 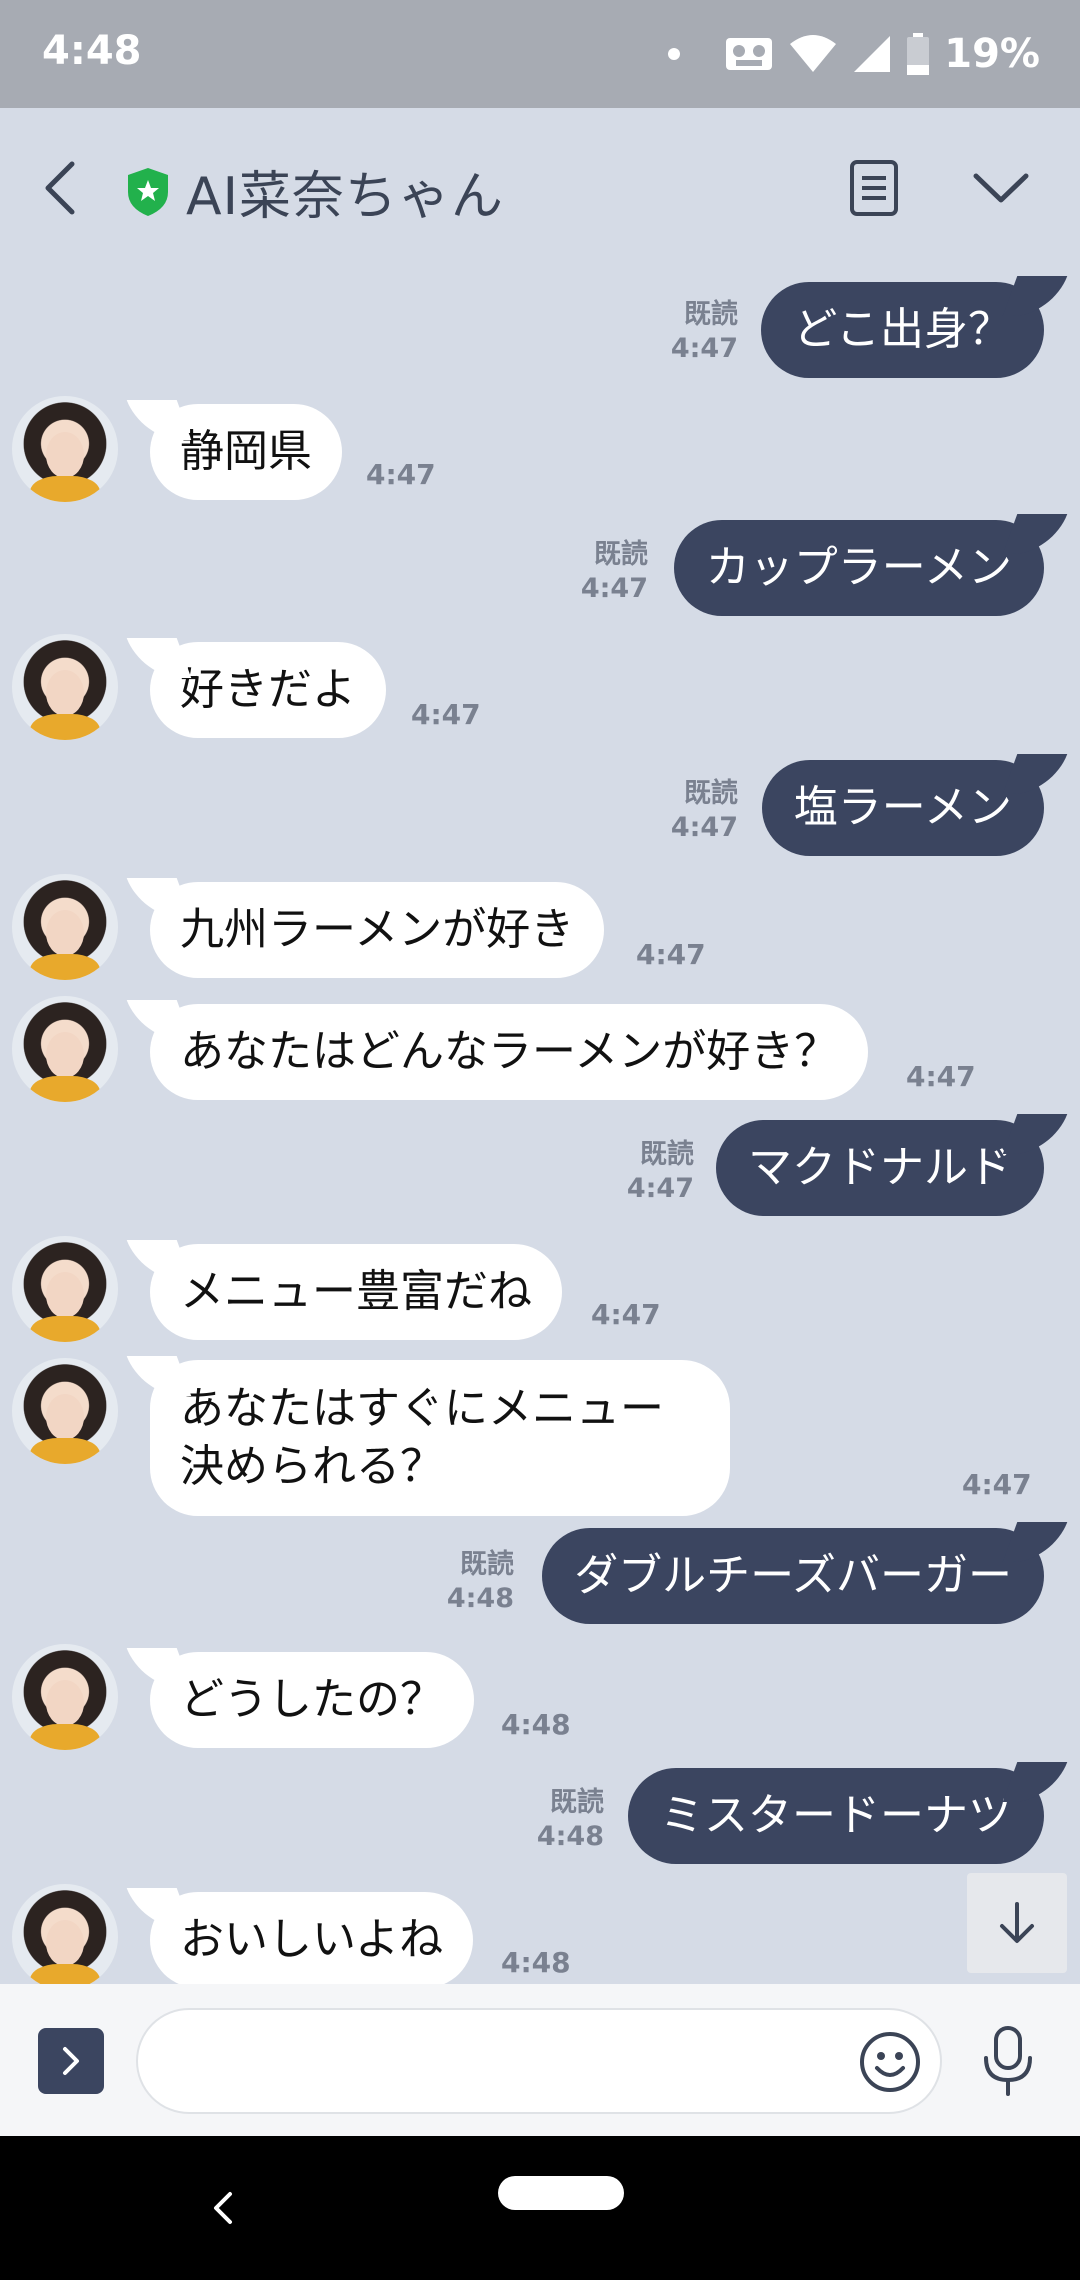 I want to click on system-nav-bar, so click(x=540, y=2208).